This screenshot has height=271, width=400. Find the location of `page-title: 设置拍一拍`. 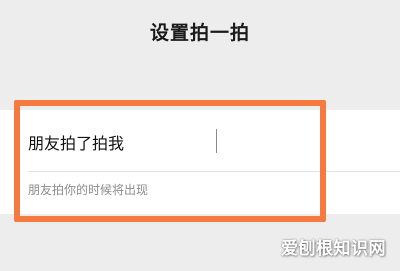

page-title: 设置拍一拍 is located at coordinates (199, 33).